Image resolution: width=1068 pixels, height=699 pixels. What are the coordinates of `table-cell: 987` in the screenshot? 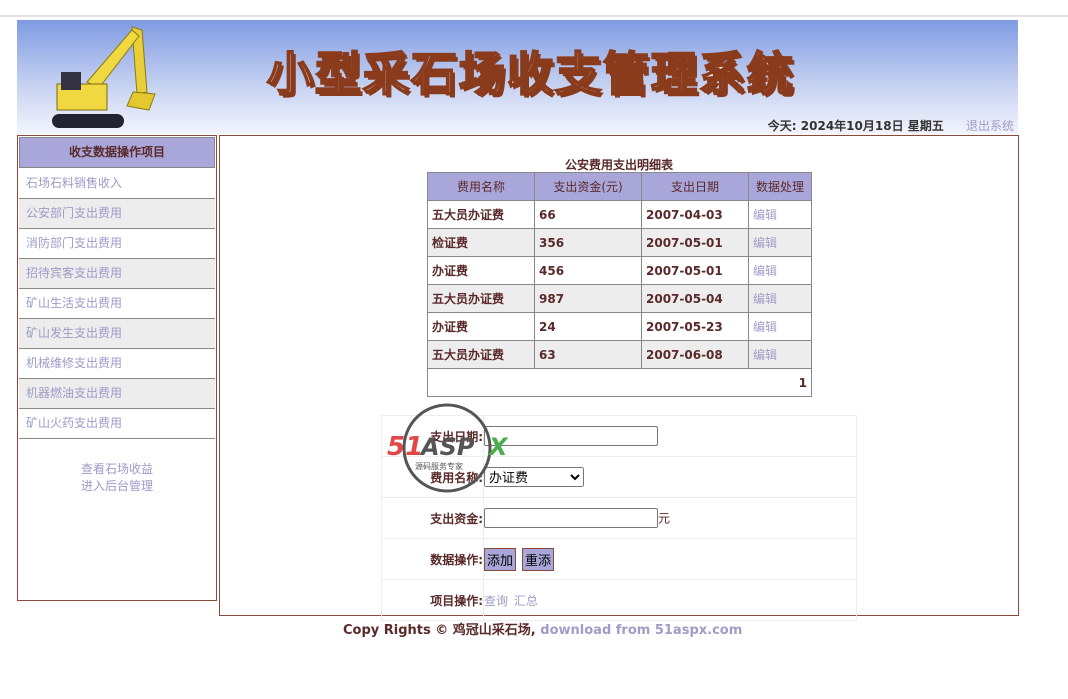 It's located at (588, 298).